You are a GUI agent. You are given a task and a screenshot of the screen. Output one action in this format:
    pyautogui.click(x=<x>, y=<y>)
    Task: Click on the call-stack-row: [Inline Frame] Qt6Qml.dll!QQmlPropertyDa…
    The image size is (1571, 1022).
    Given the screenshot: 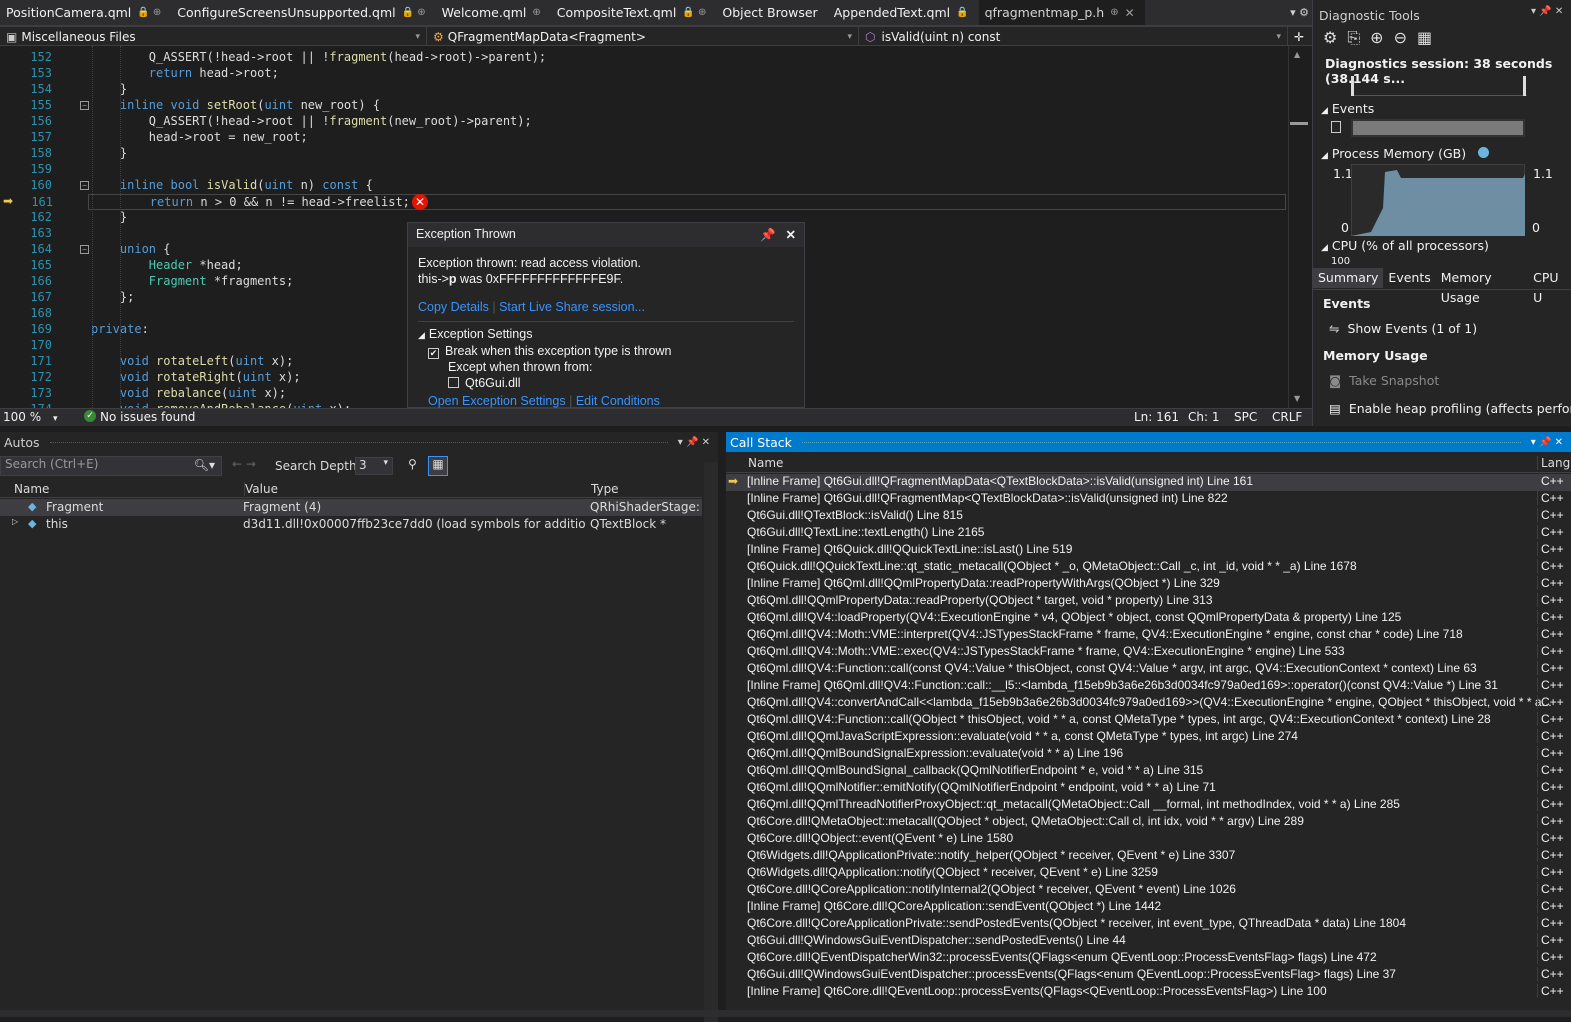 What is the action you would take?
    pyautogui.click(x=1148, y=584)
    